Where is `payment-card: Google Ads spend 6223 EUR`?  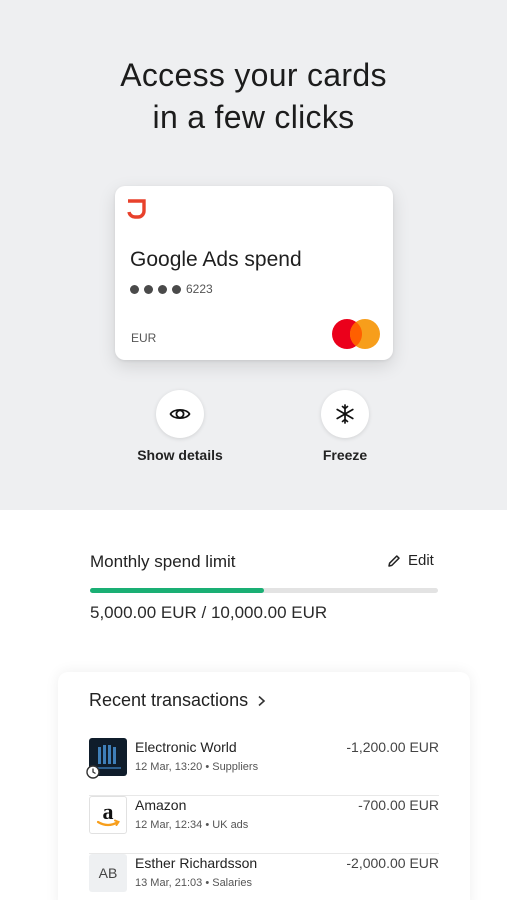
payment-card: Google Ads spend 6223 EUR is located at coordinates (254, 273).